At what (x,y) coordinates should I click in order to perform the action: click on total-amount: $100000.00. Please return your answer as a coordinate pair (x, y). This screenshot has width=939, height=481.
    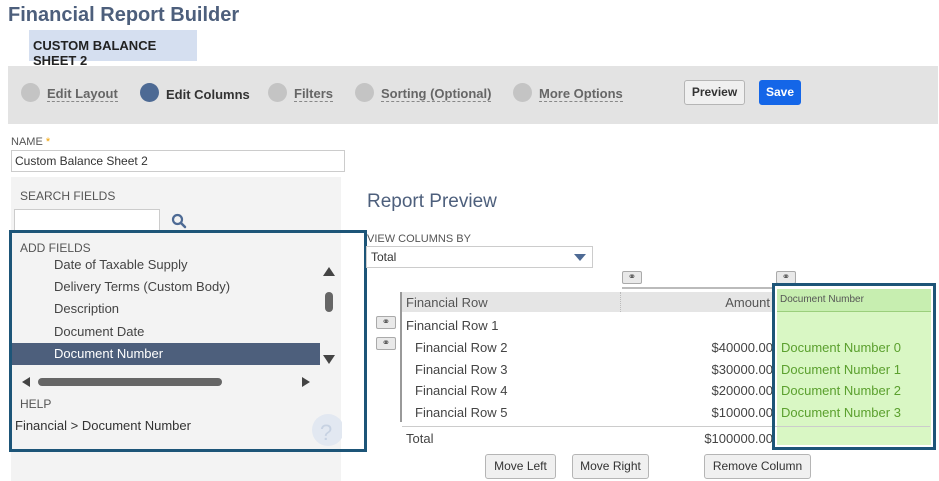
    Looking at the image, I should click on (738, 438).